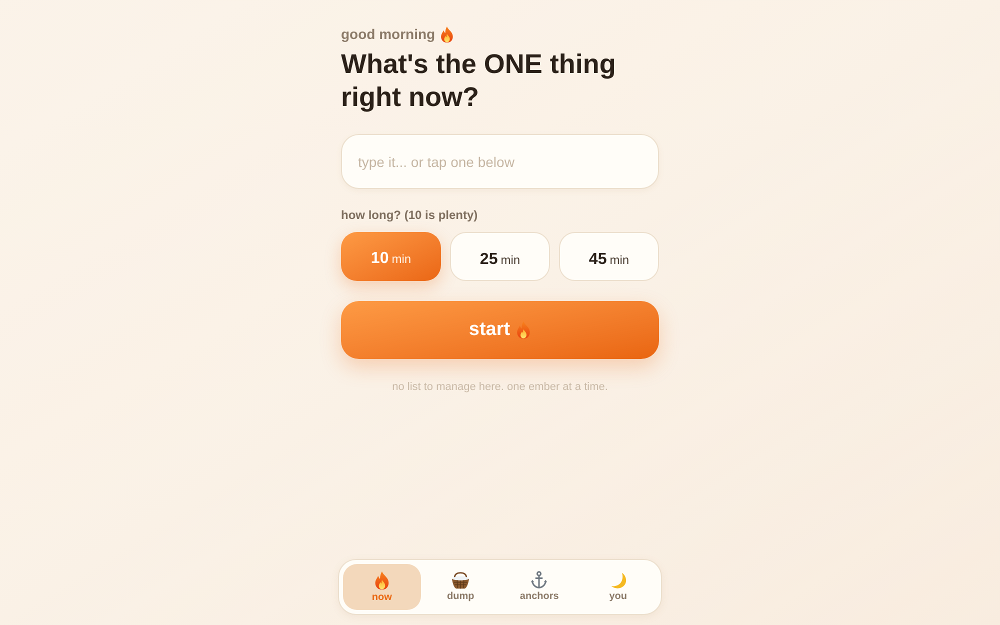  I want to click on nav-tab: dump, so click(461, 587).